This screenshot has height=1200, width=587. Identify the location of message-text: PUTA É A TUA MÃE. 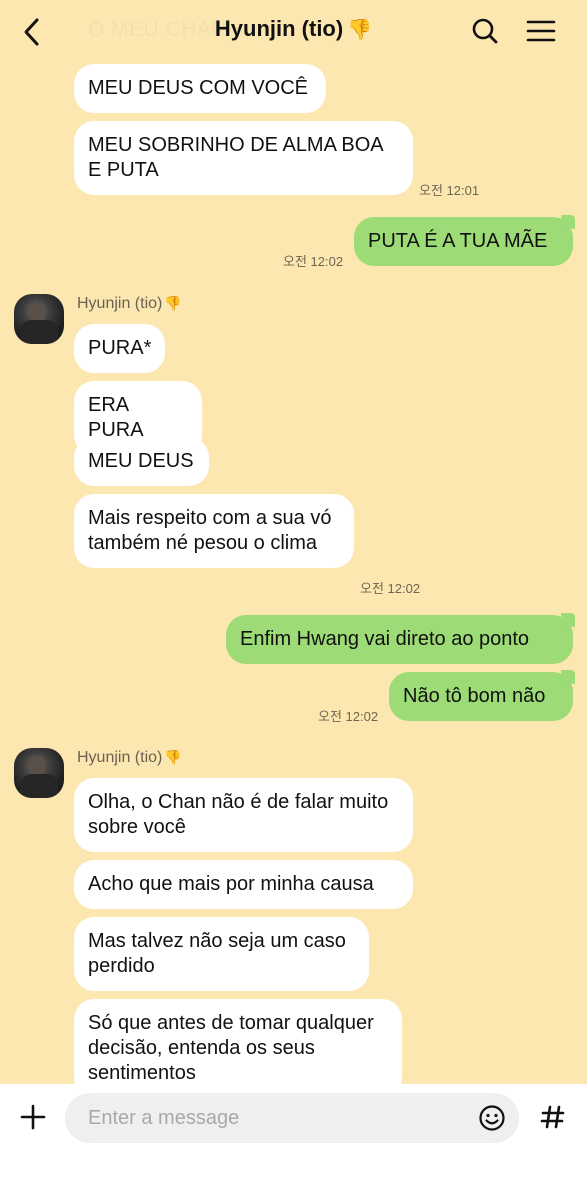
(458, 241).